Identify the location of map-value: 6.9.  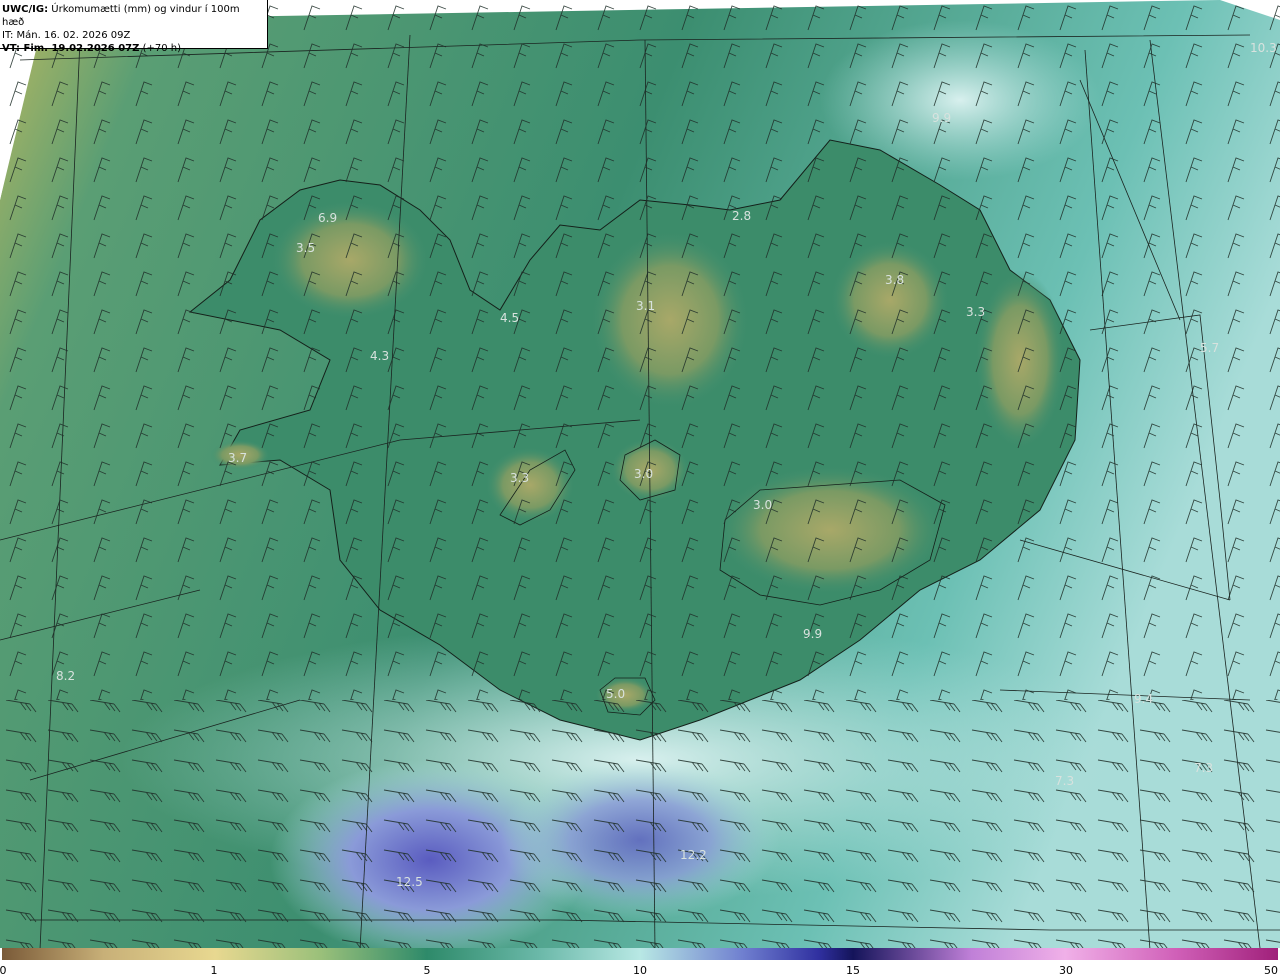
(327, 218).